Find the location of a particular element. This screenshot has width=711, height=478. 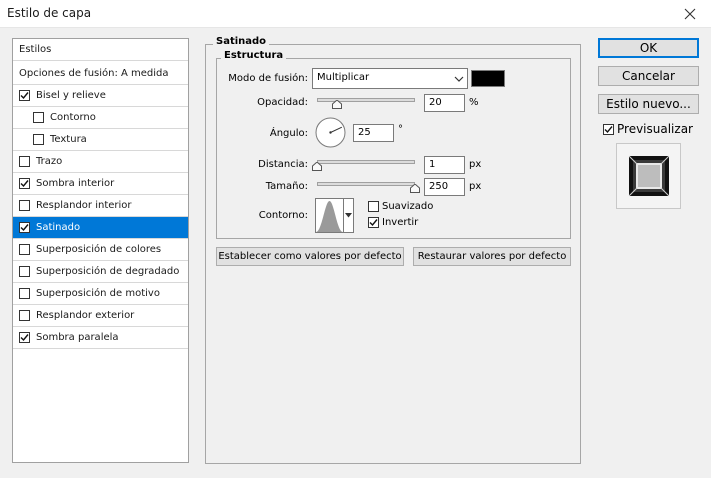

distance-label: Distancia: is located at coordinates (283, 164).